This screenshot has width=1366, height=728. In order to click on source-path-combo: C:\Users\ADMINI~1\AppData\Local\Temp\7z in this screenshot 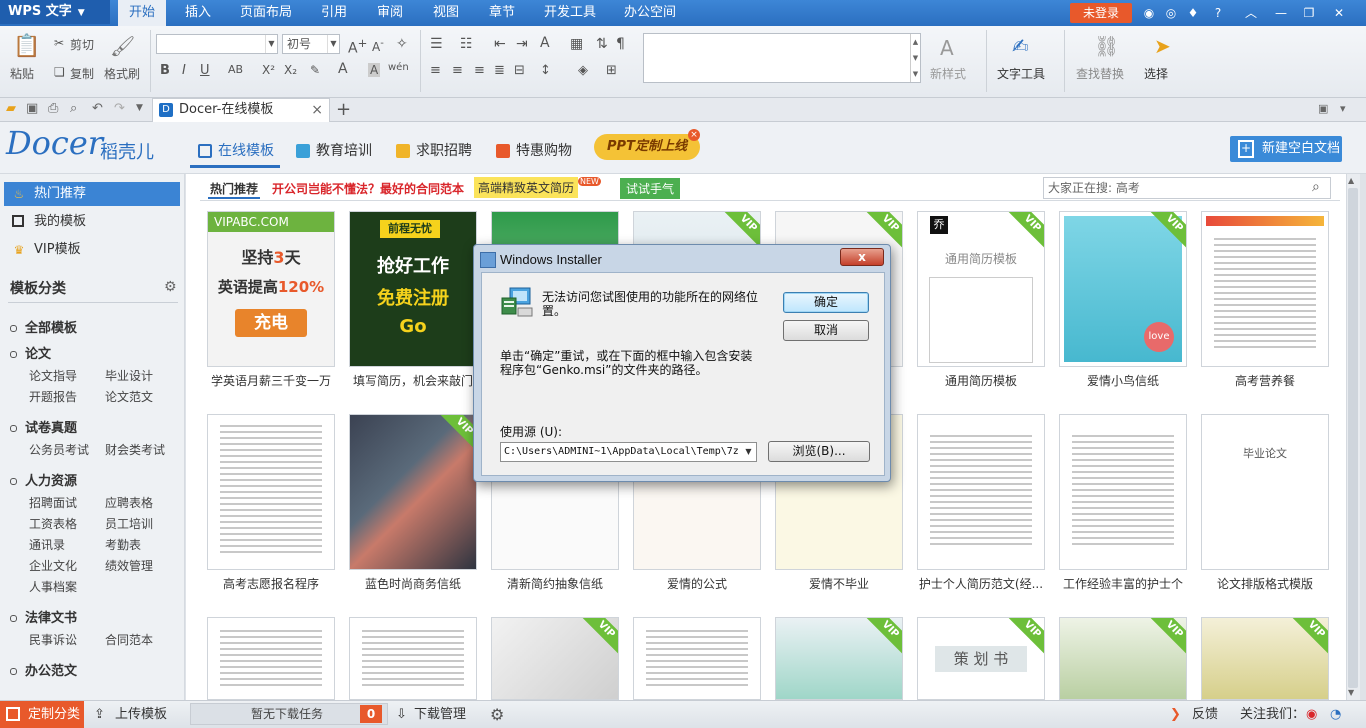, I will do `click(628, 452)`.